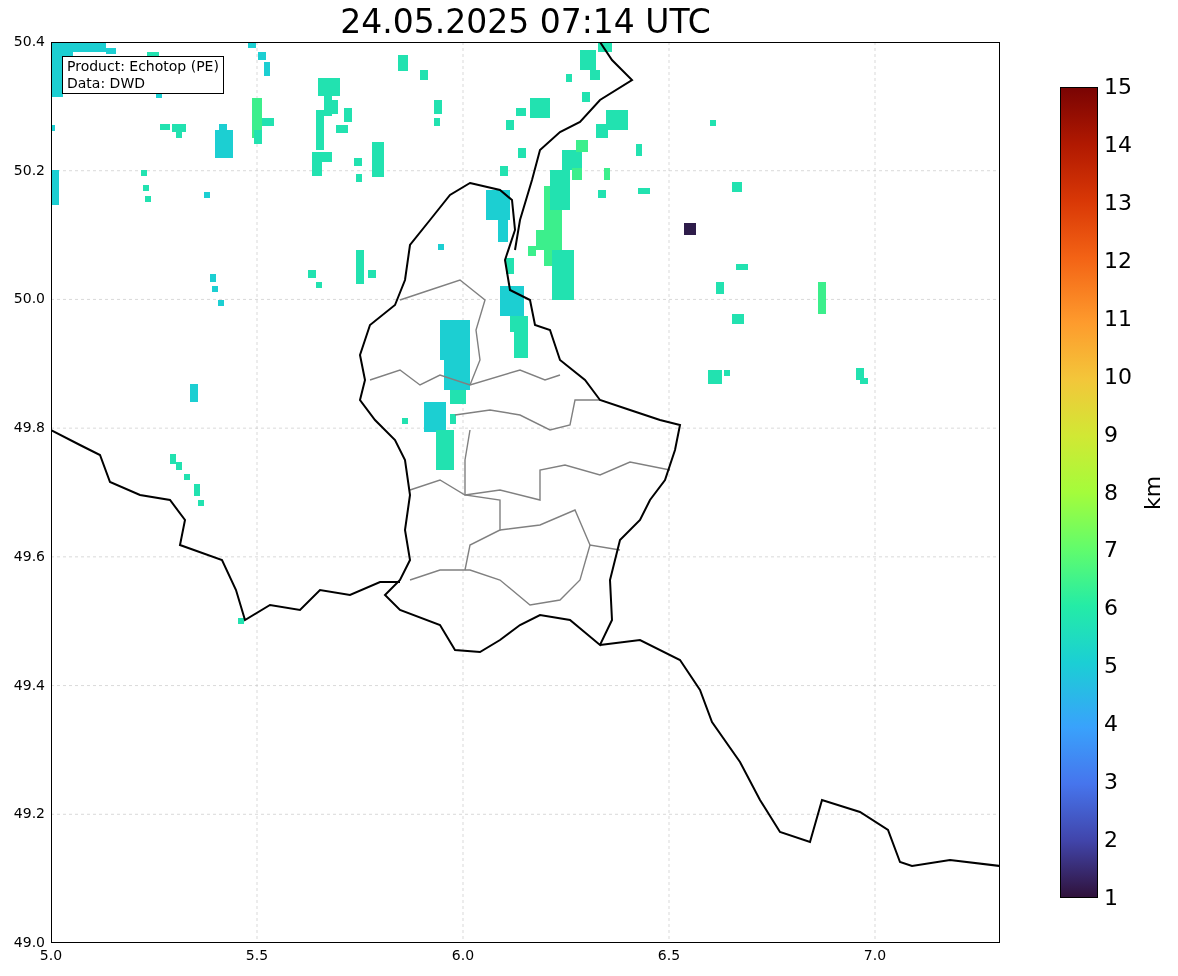 The width and height of the screenshot is (1178, 976). Describe the element at coordinates (1111, 608) in the screenshot. I see `colorbar-tick-label: 6` at that location.